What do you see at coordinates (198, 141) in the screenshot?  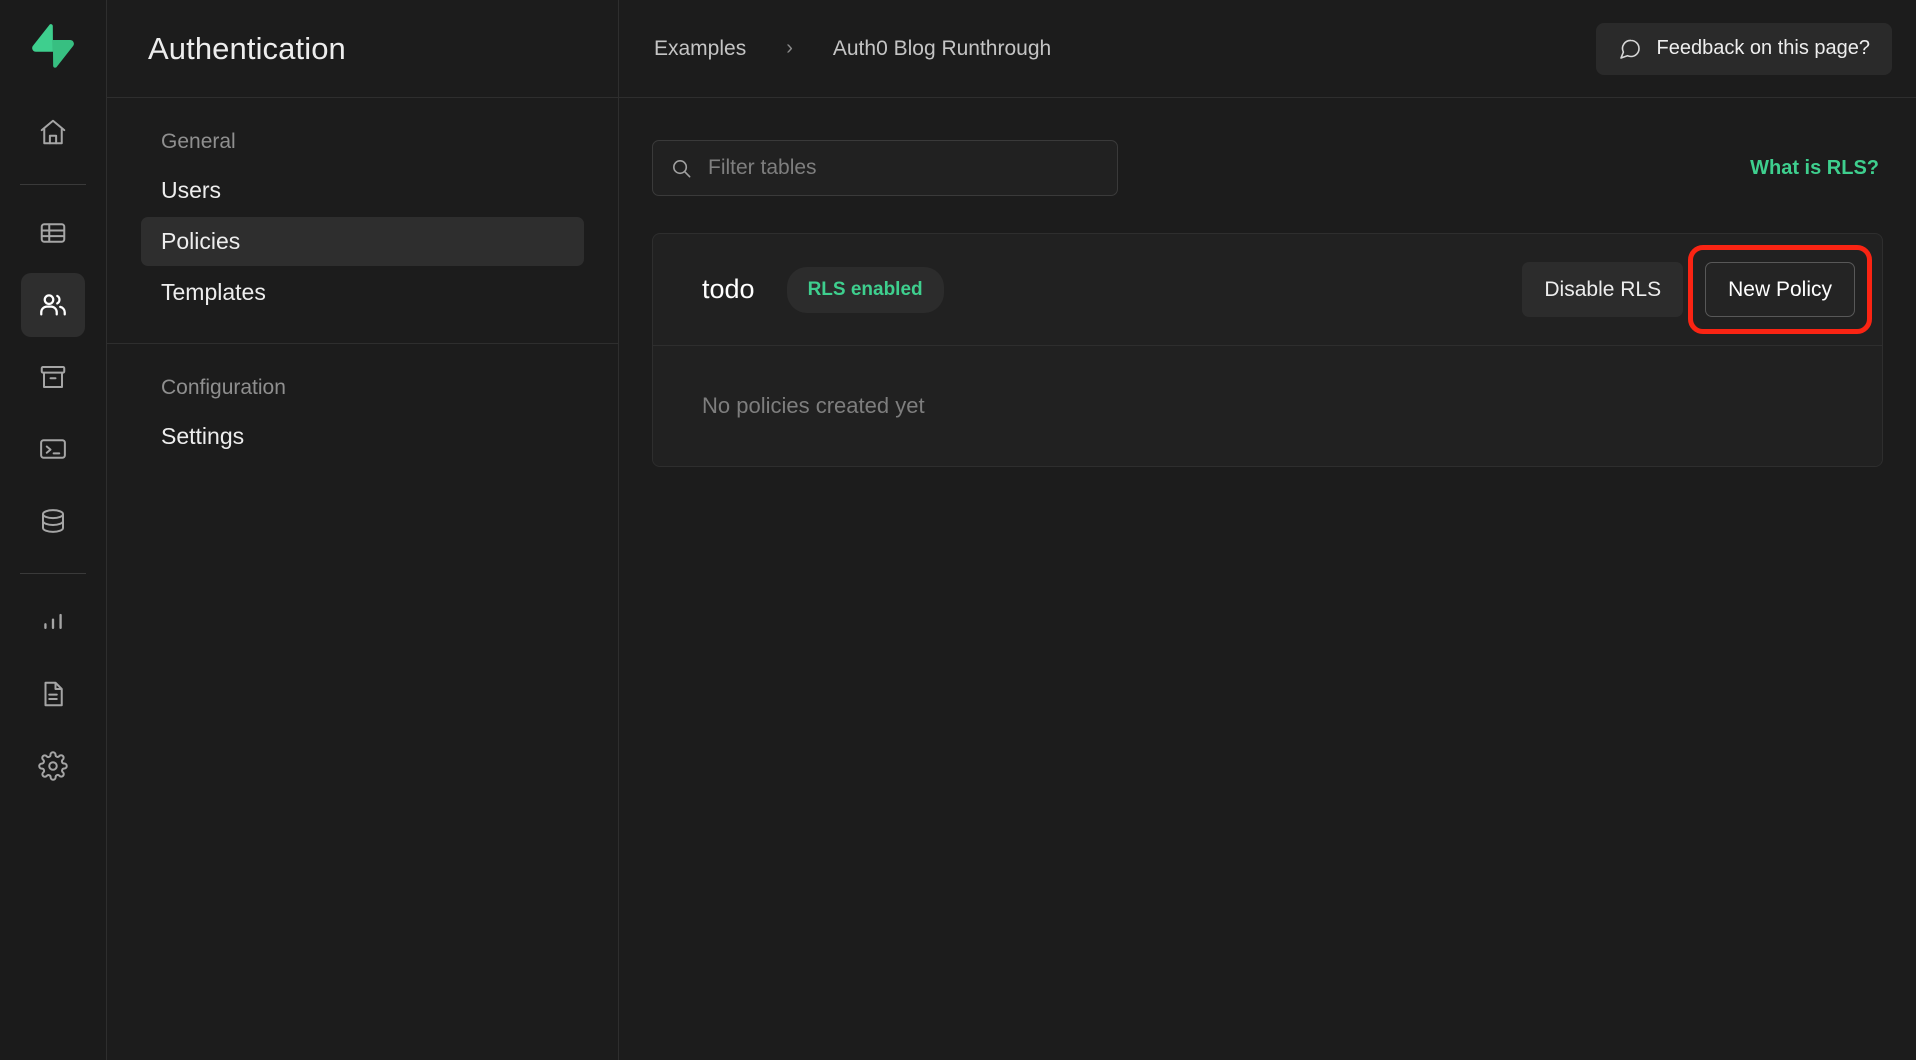 I see `nav-section-label-general: General` at bounding box center [198, 141].